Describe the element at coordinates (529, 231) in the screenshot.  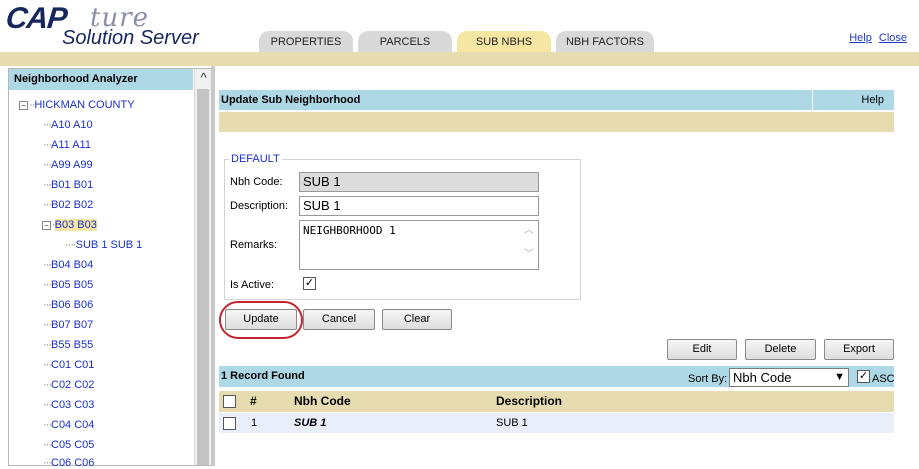
I see `chevron-up-icon: ︿` at that location.